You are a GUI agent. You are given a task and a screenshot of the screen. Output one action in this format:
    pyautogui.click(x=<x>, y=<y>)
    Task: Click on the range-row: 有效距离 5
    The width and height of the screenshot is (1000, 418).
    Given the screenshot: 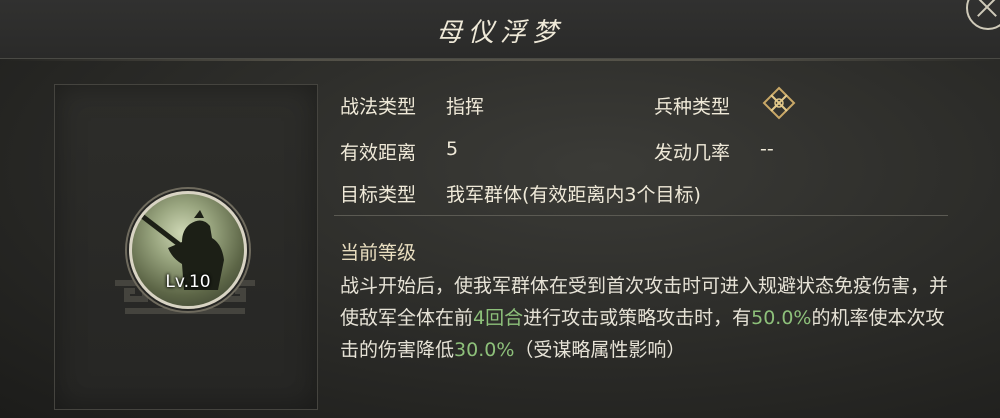 What is the action you would take?
    pyautogui.click(x=399, y=151)
    